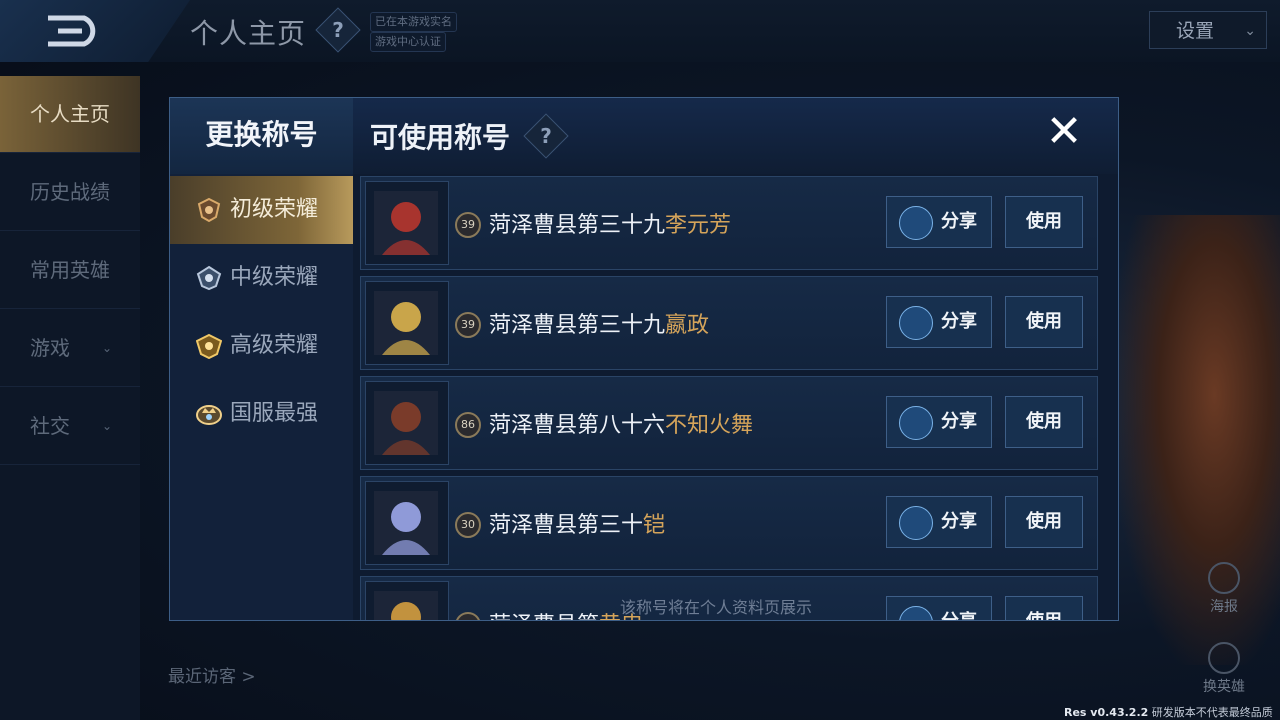 This screenshot has height=720, width=1280. I want to click on level-badge: 30, so click(468, 525).